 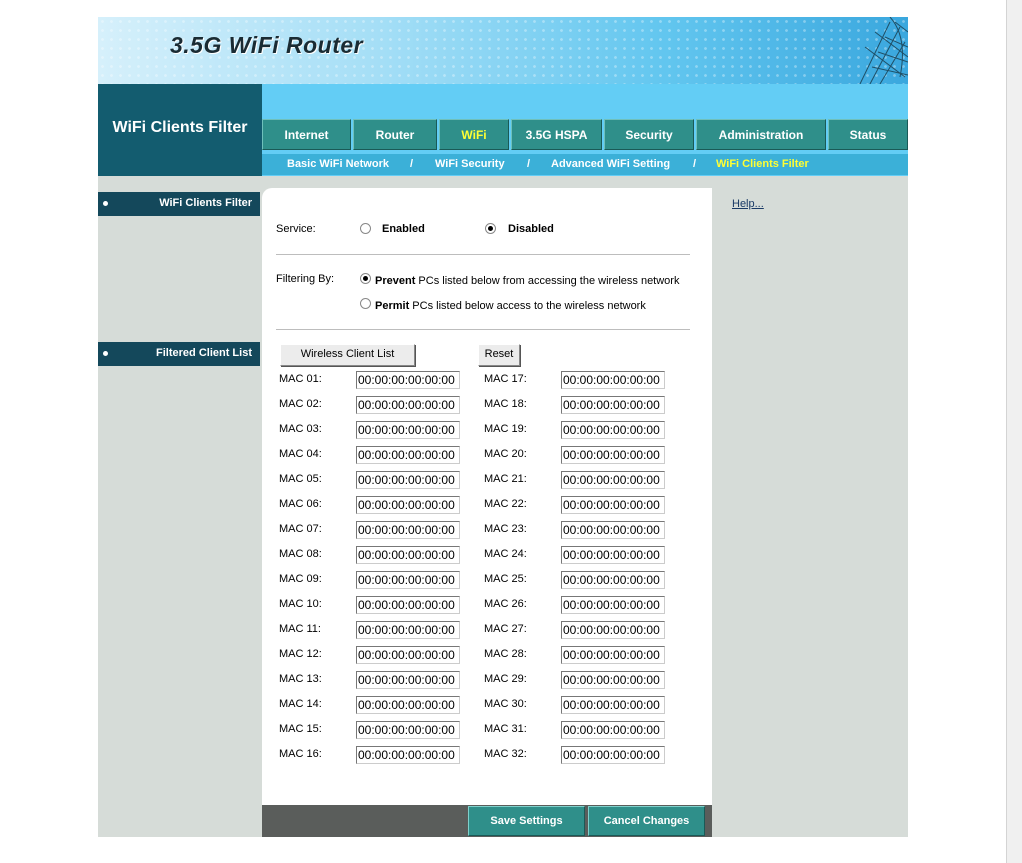 What do you see at coordinates (300, 479) in the screenshot?
I see `mac-label: MAC 05:` at bounding box center [300, 479].